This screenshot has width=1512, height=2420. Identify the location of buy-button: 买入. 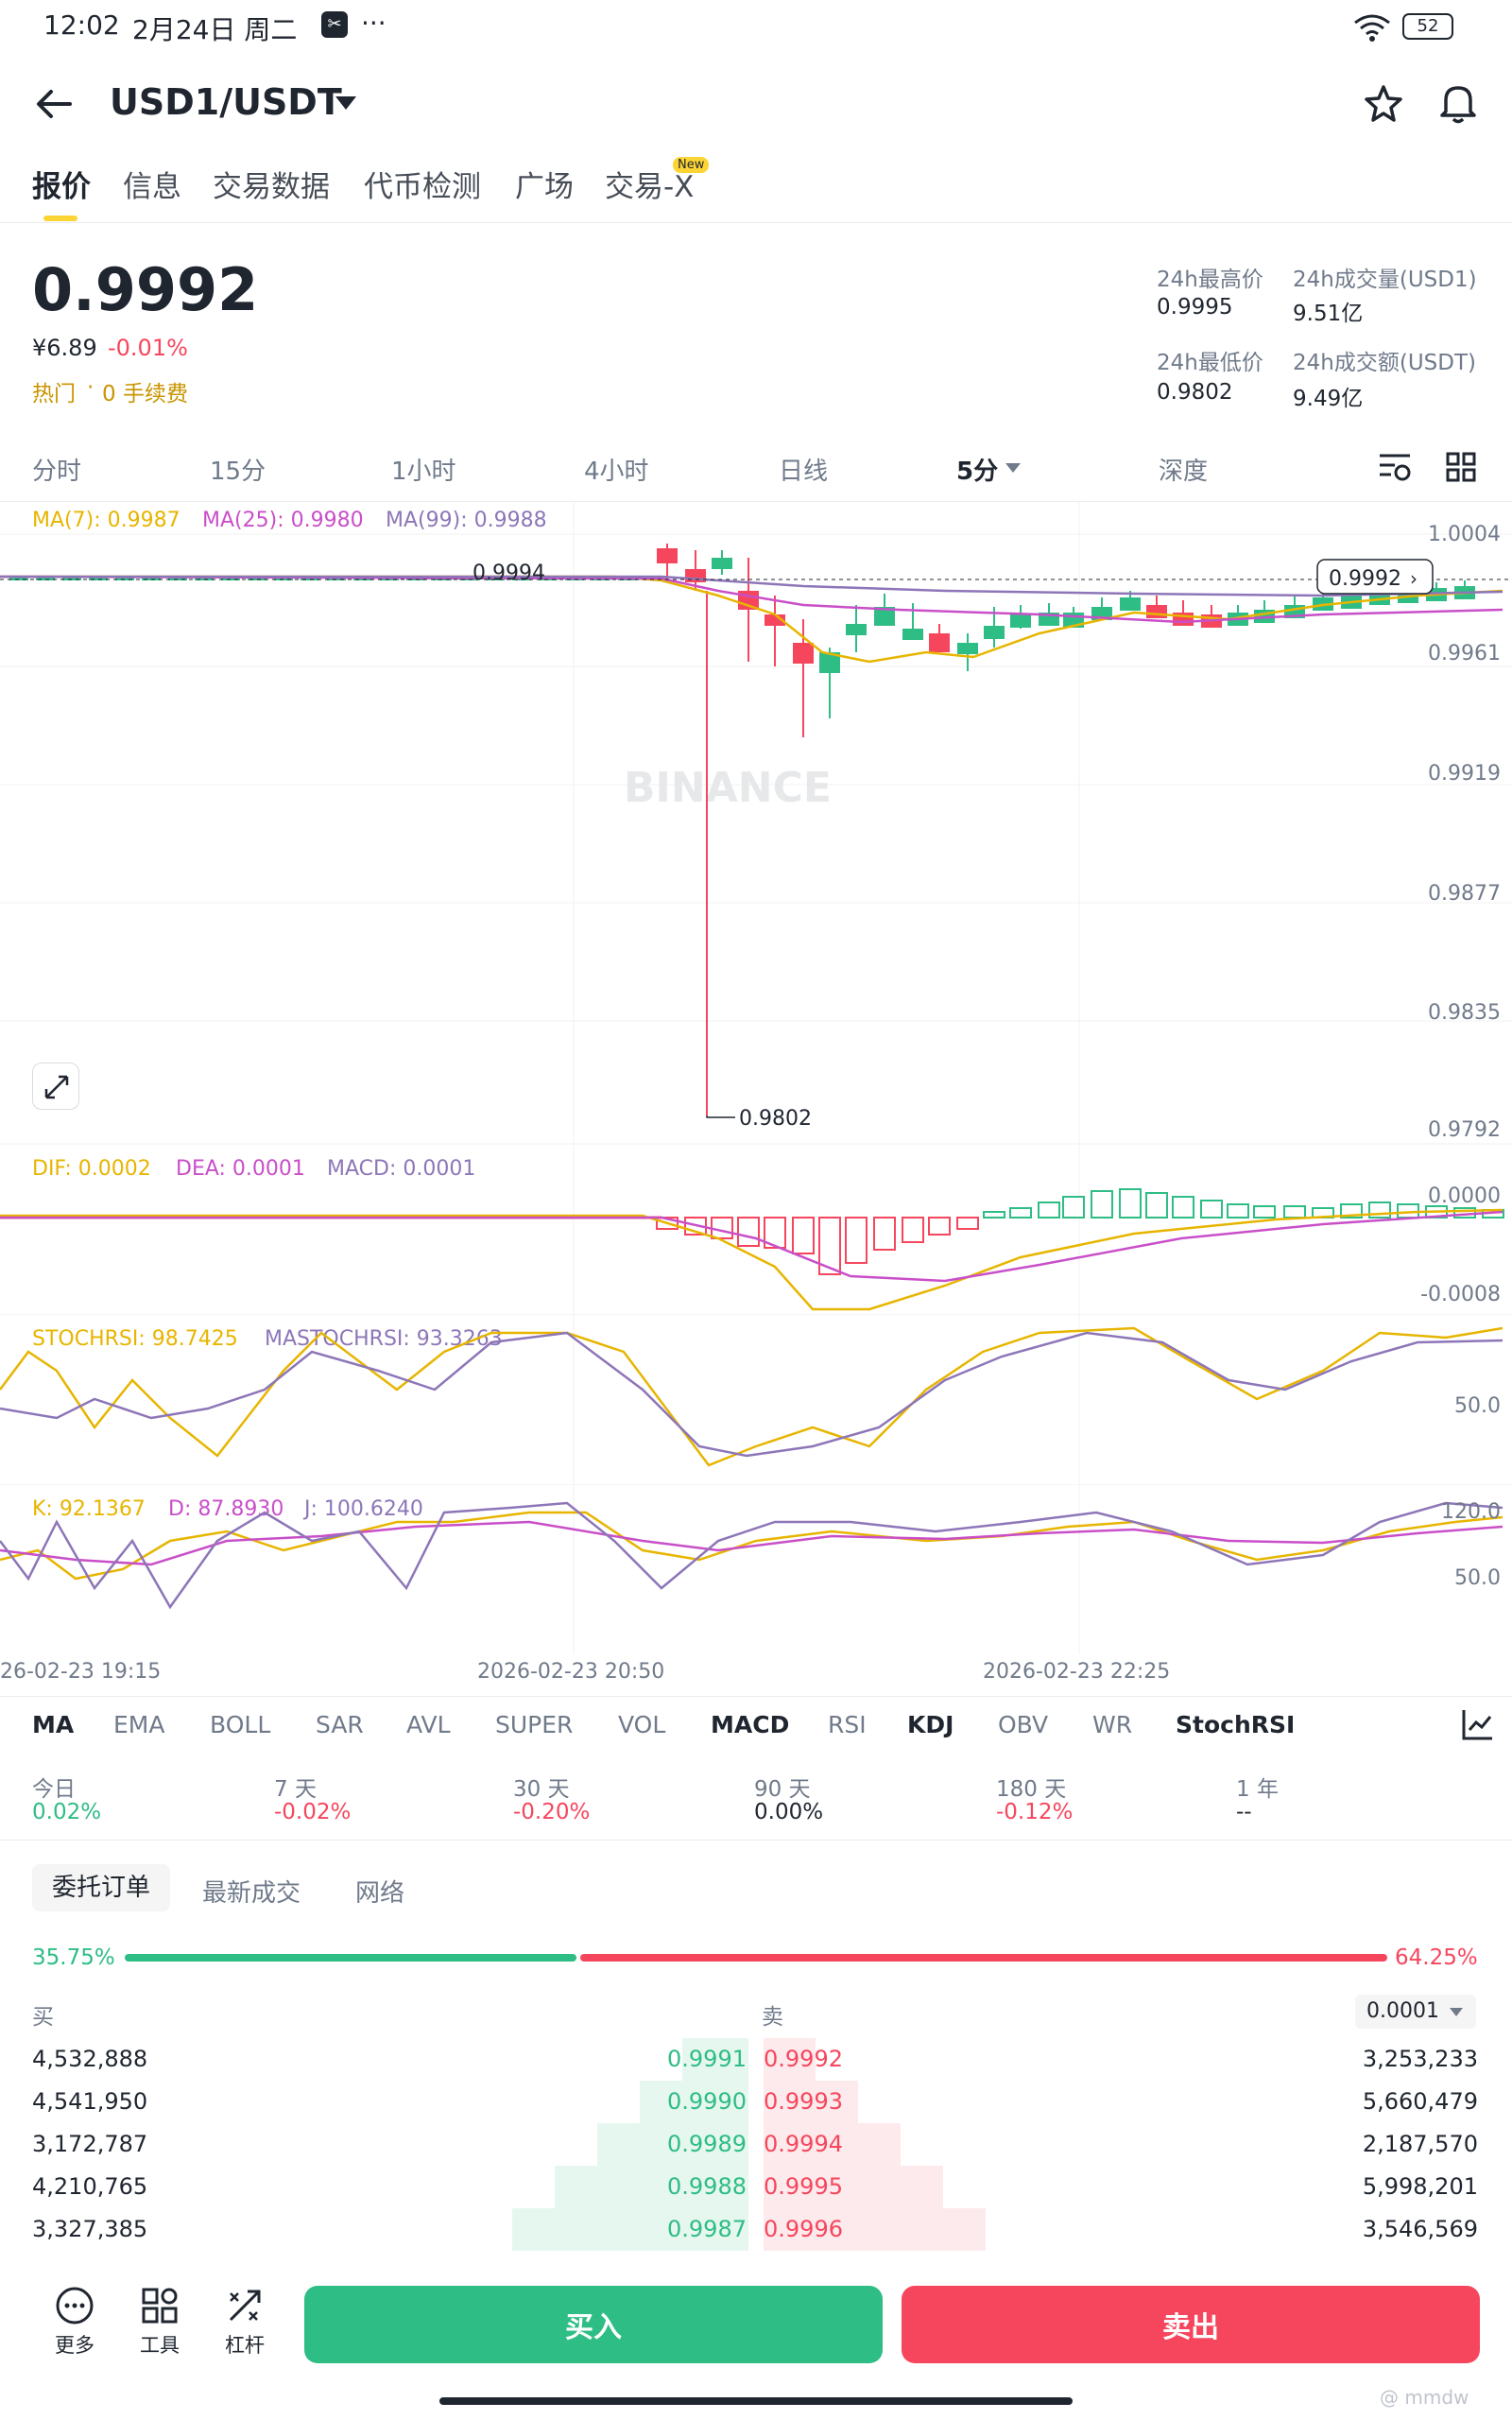
(593, 2324).